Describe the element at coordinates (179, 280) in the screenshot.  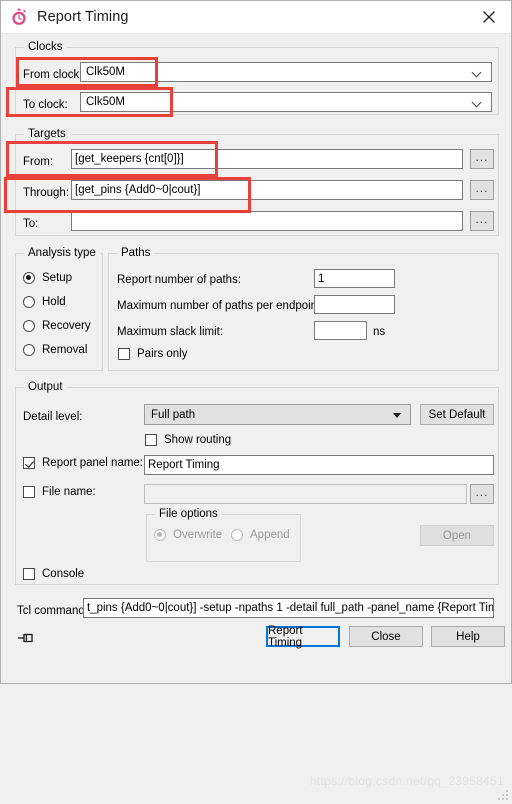
I see `report-number-of-paths-label: Report number of paths:` at that location.